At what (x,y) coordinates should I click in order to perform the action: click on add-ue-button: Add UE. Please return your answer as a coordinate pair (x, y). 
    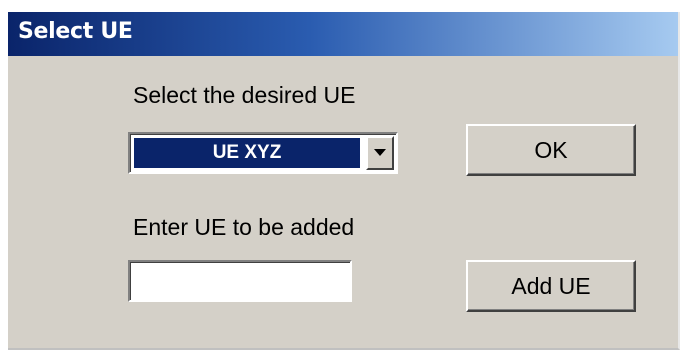
    Looking at the image, I should click on (551, 286).